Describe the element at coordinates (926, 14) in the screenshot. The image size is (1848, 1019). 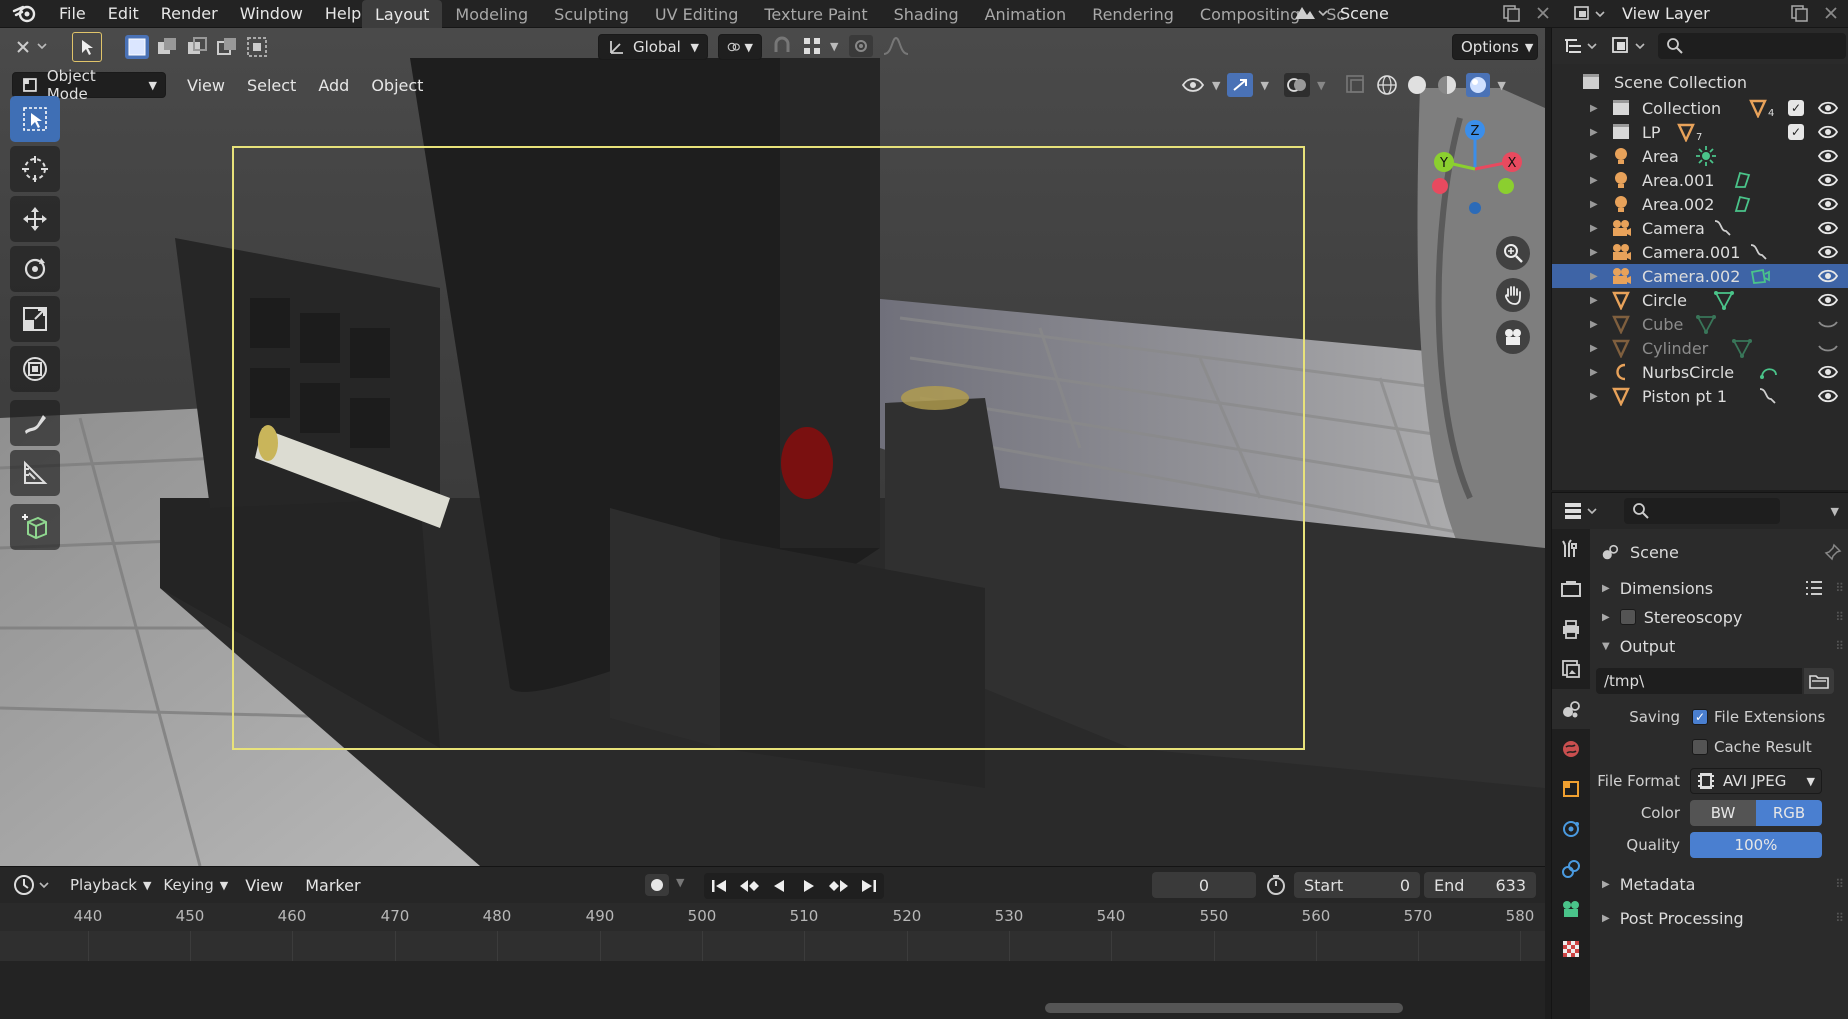
I see `tab-shading: Shading` at that location.